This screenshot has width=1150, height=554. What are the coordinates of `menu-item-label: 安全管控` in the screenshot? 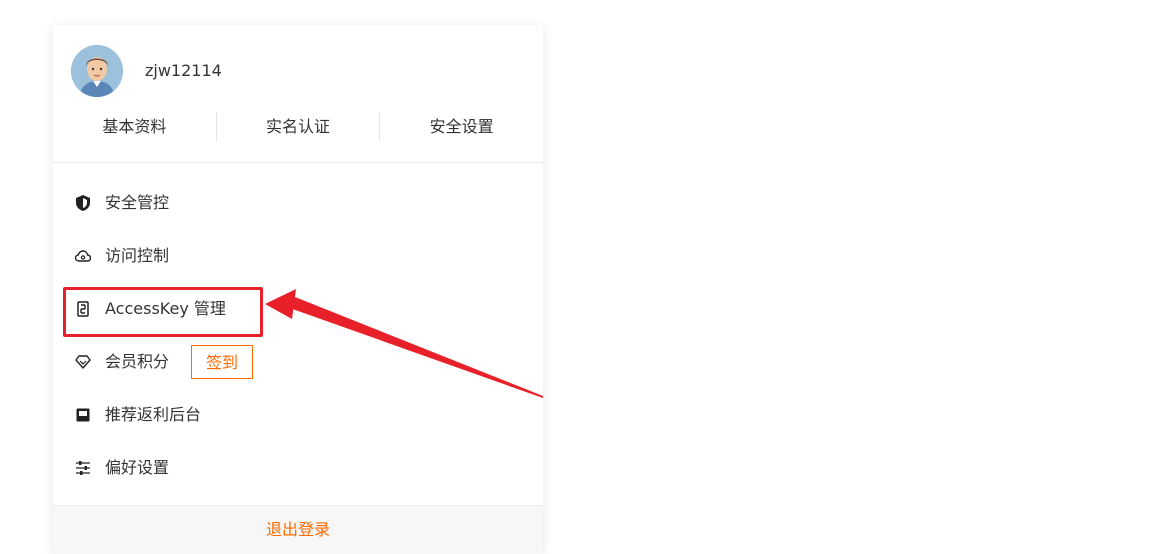 It's located at (137, 202).